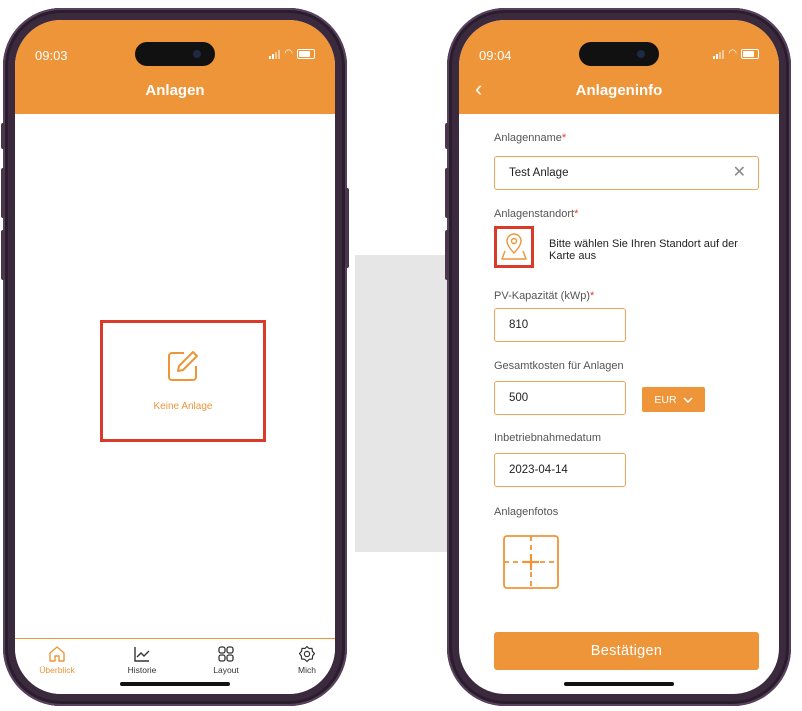 This screenshot has height=711, width=802. Describe the element at coordinates (538, 470) in the screenshot. I see `date-value: 2023-04-14` at that location.